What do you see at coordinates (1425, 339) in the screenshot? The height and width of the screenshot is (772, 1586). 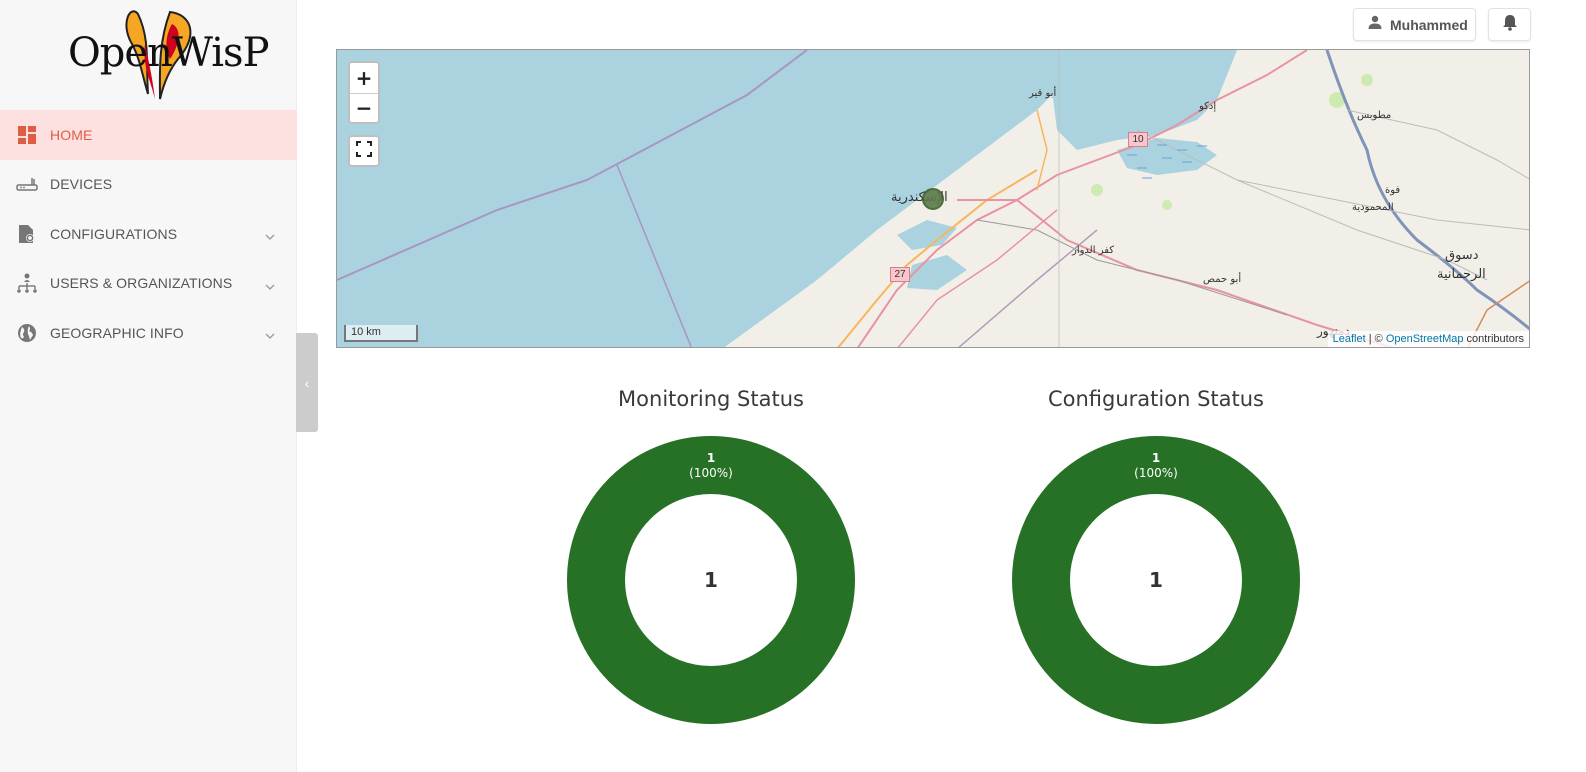 I see `openstreetmap-link: OpenStreetMap` at bounding box center [1425, 339].